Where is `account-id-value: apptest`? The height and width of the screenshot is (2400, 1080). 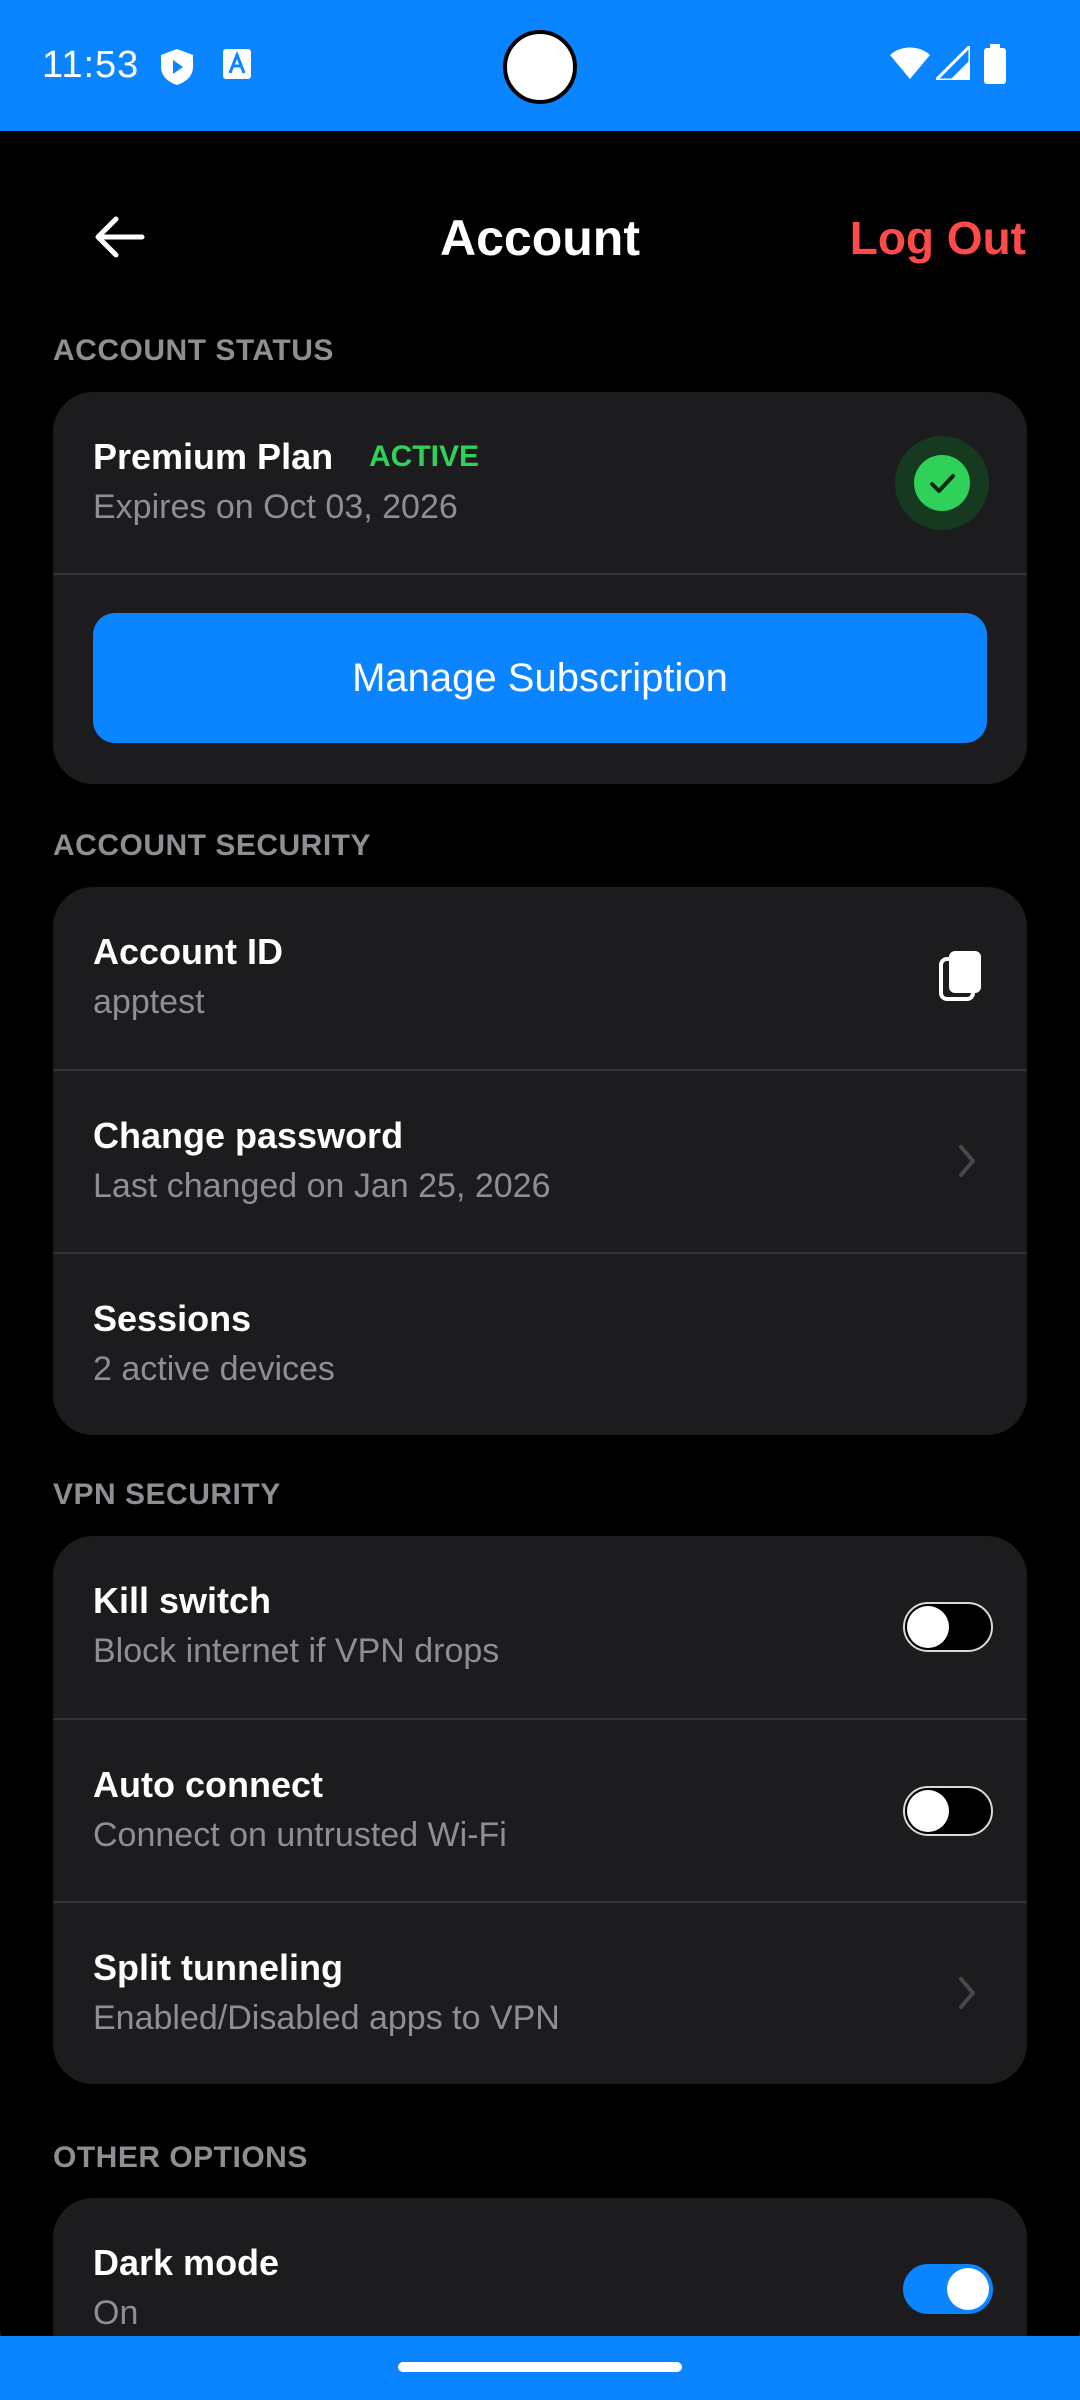 account-id-value: apptest is located at coordinates (149, 1002).